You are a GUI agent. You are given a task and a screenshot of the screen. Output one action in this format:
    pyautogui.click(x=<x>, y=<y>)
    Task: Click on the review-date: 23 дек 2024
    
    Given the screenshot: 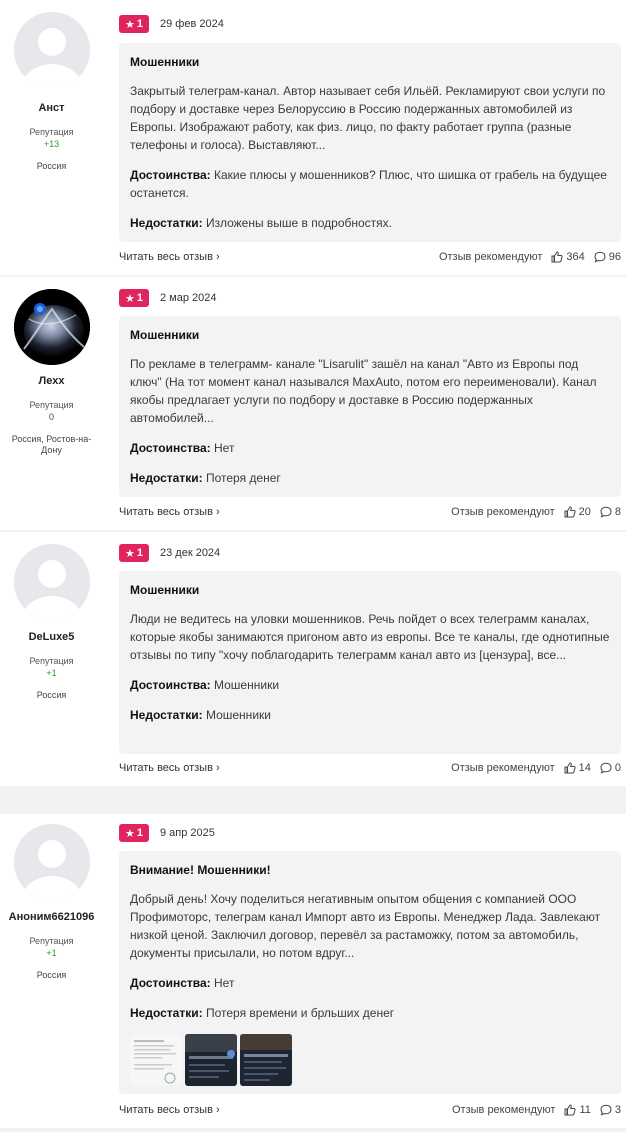 What is the action you would take?
    pyautogui.click(x=190, y=553)
    